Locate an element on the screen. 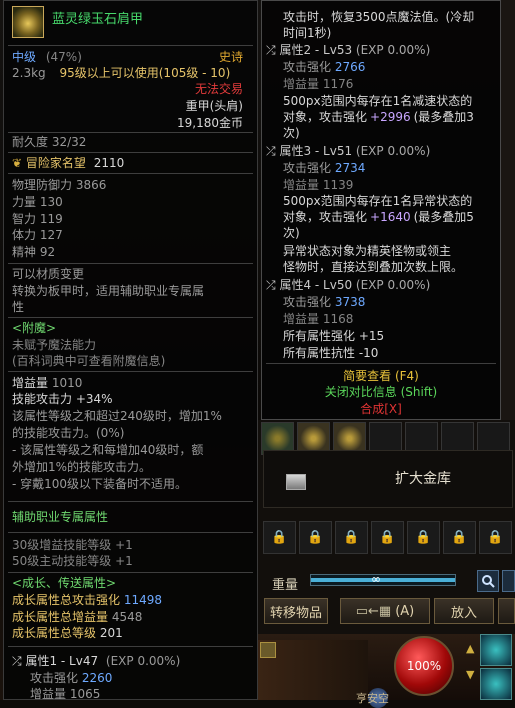 The image size is (515, 708). fame-icon: ❦ is located at coordinates (17, 163).